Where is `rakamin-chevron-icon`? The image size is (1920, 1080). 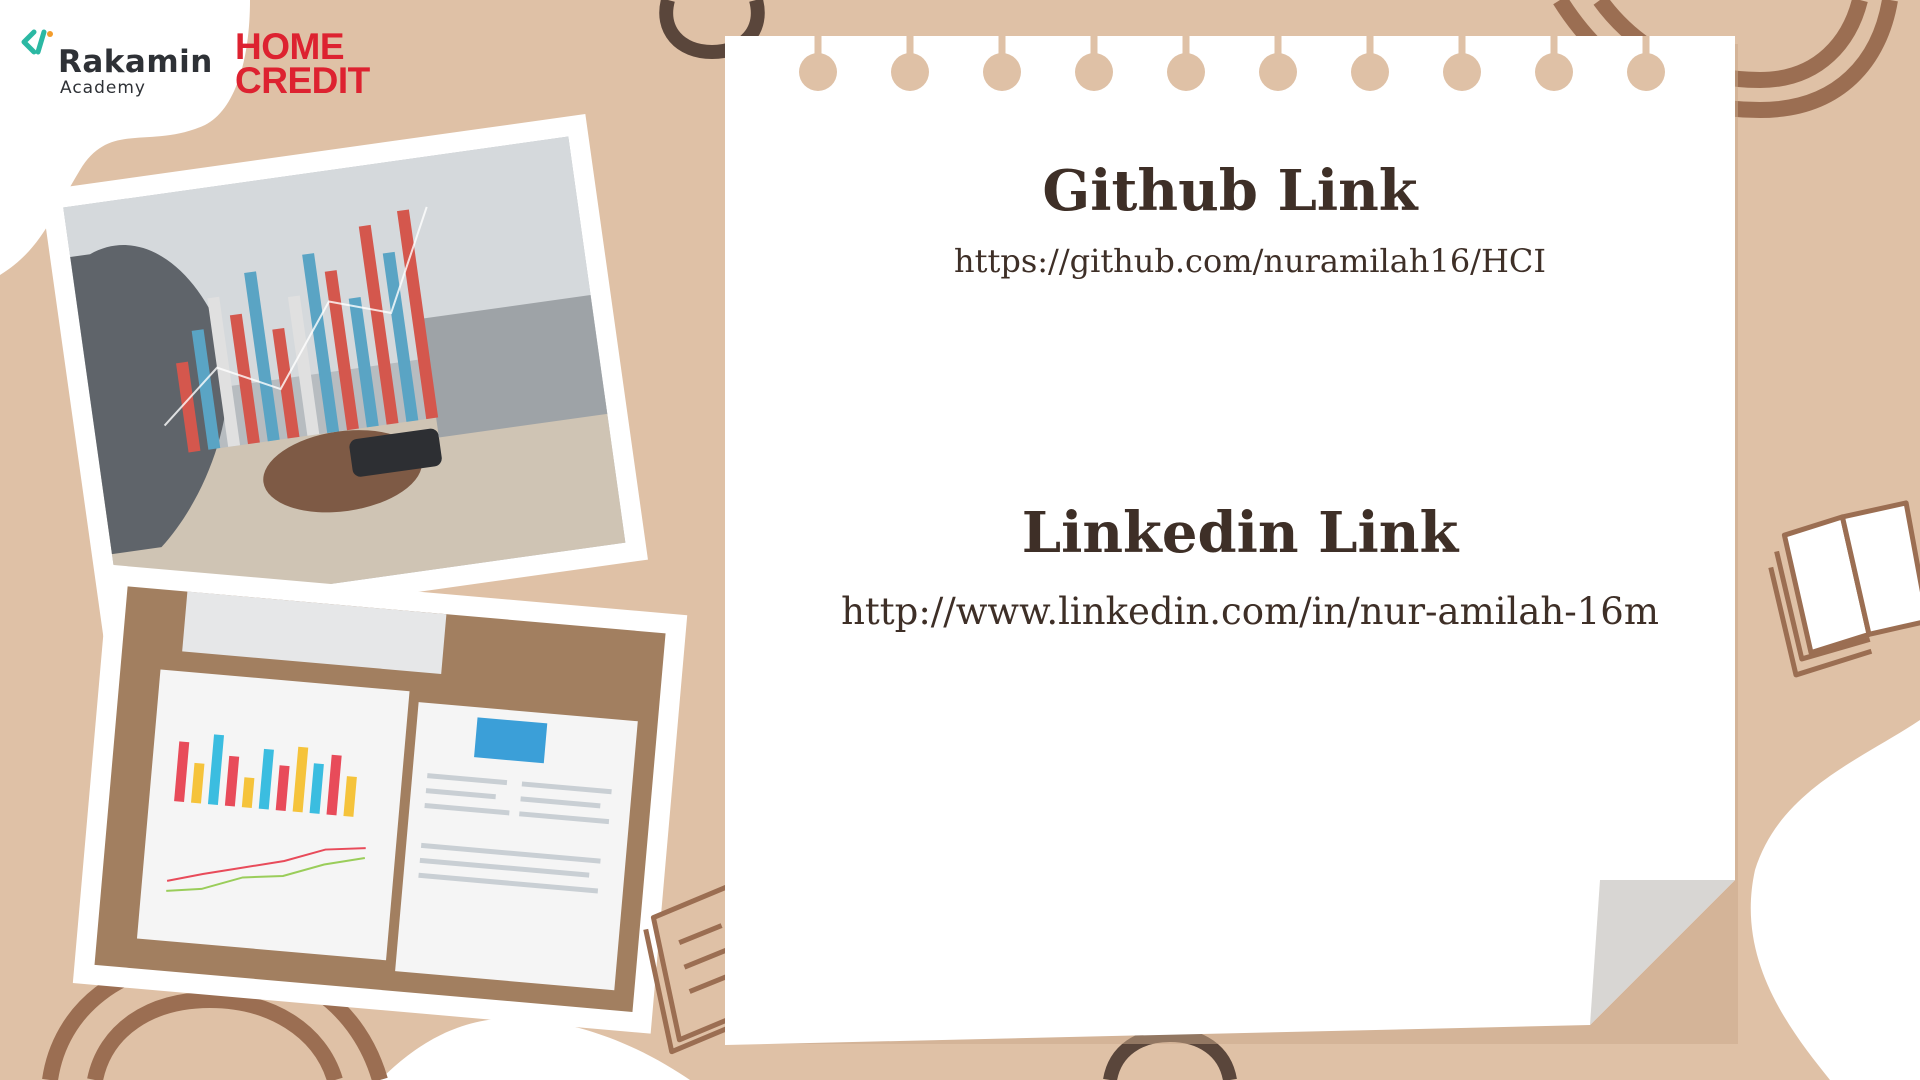 rakamin-chevron-icon is located at coordinates (37, 42).